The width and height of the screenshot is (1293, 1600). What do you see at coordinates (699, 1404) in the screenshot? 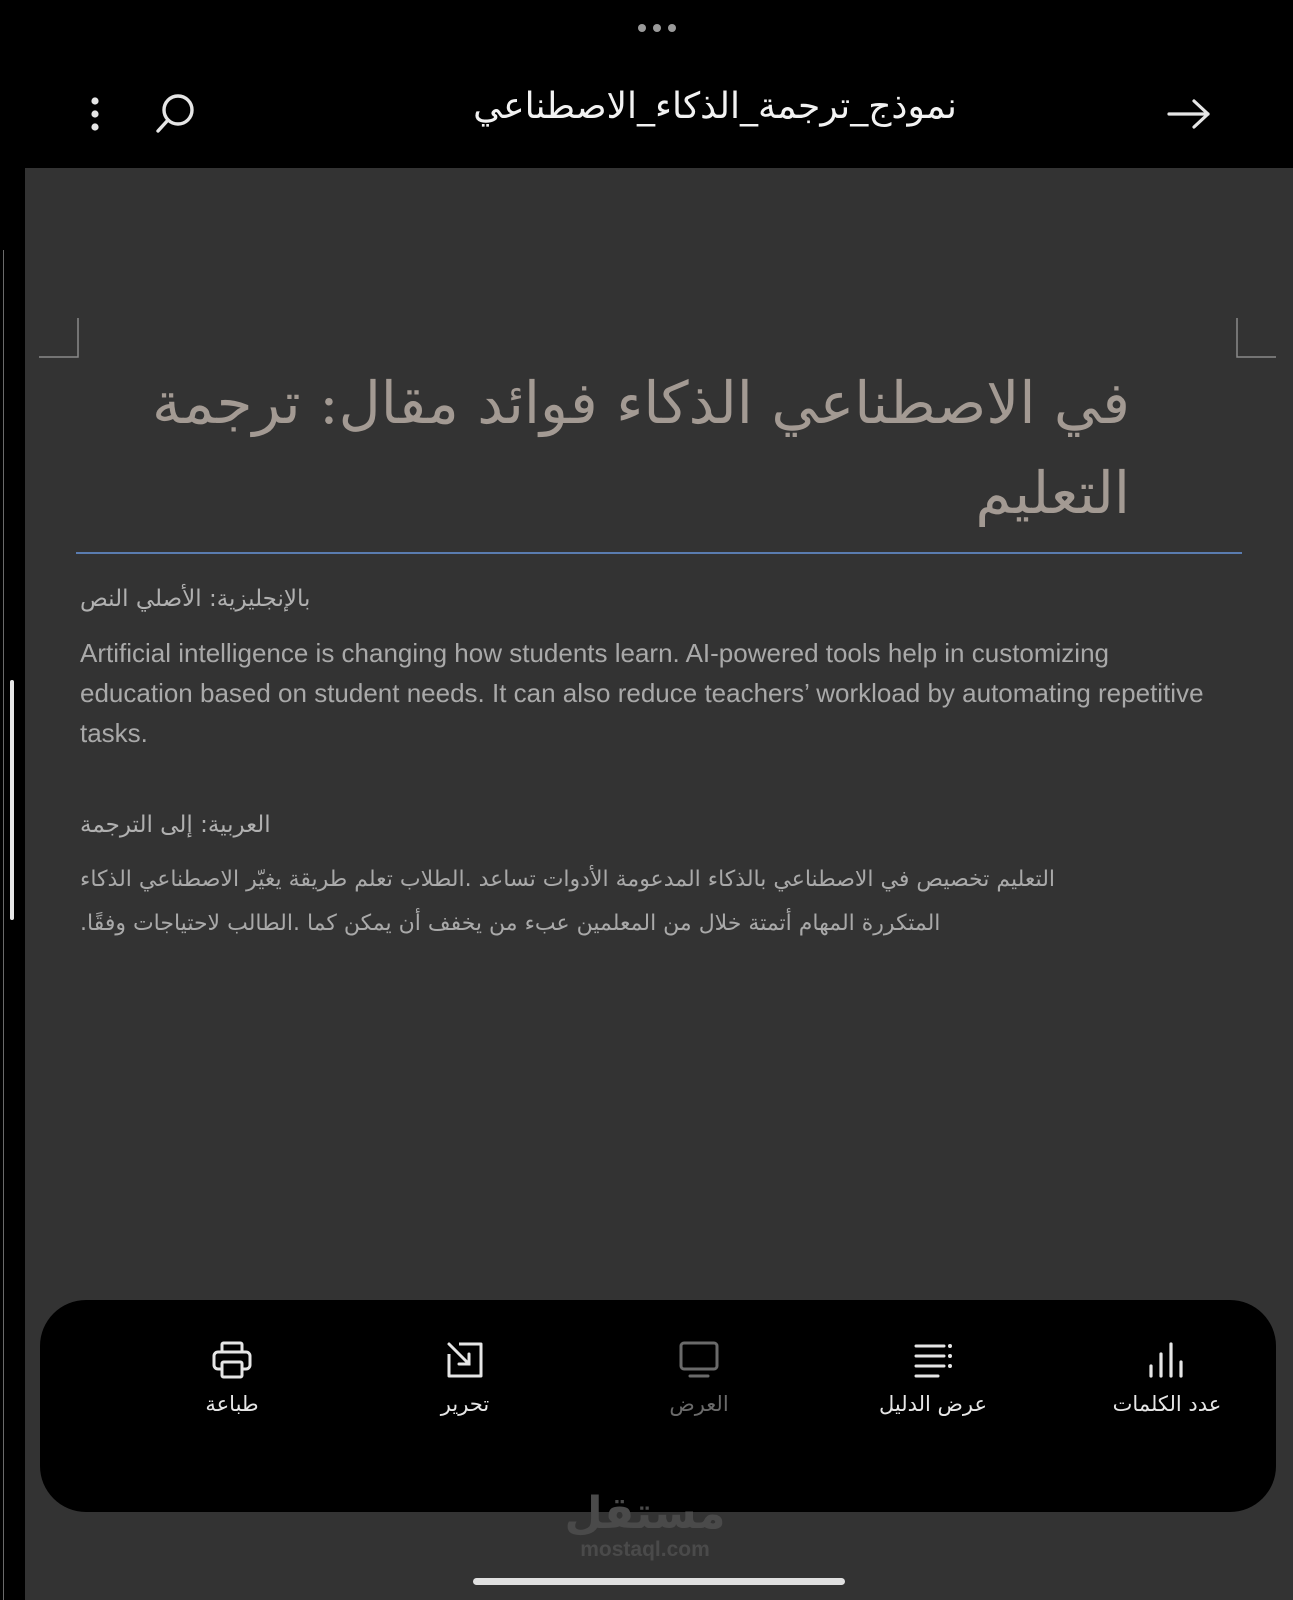
I see `view-label: العرض` at bounding box center [699, 1404].